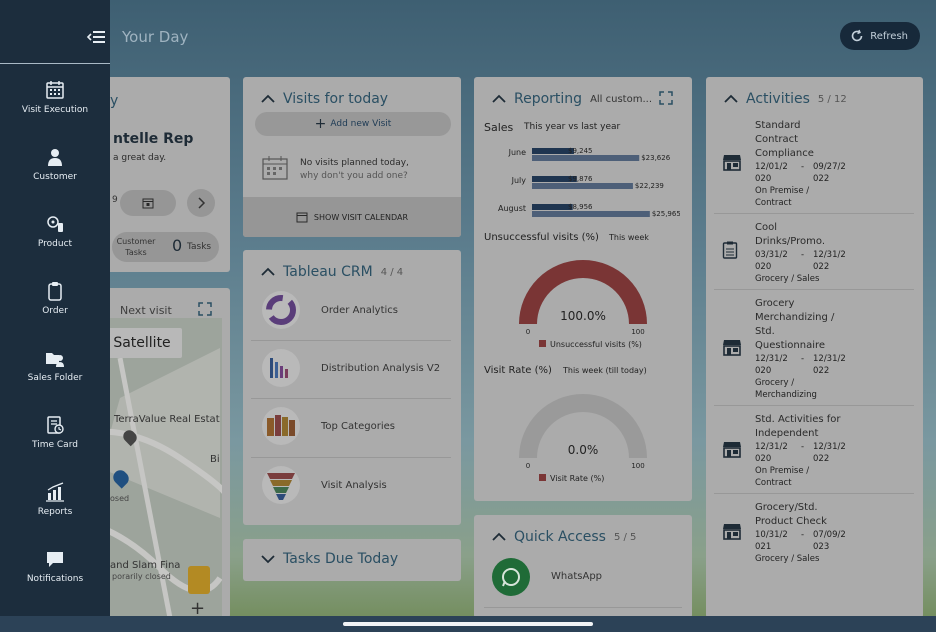 The image size is (936, 632). Describe the element at coordinates (197, 608) in the screenshot. I see `zoom-in-icon: +` at that location.